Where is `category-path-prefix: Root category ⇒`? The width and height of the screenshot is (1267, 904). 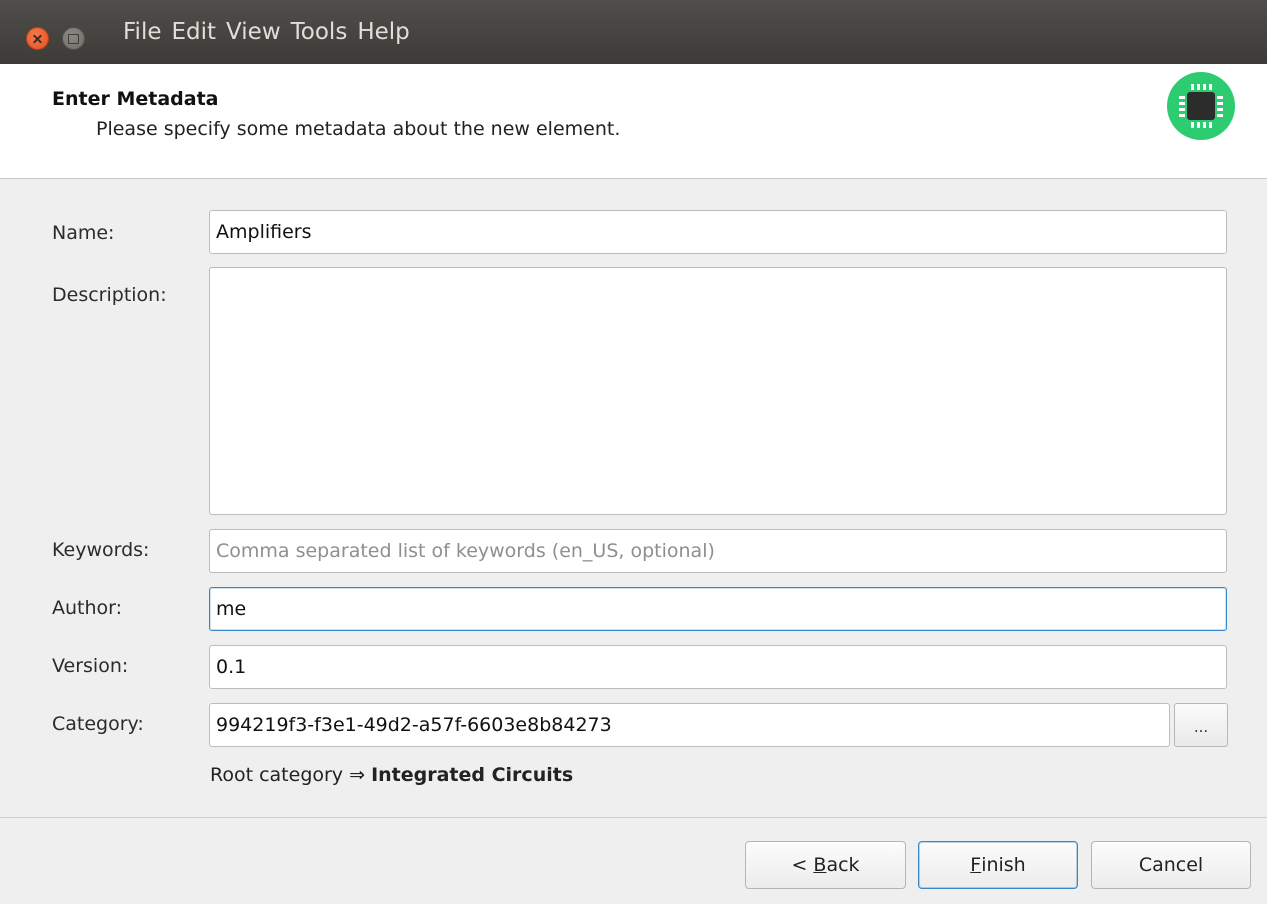 category-path-prefix: Root category ⇒ is located at coordinates (291, 775).